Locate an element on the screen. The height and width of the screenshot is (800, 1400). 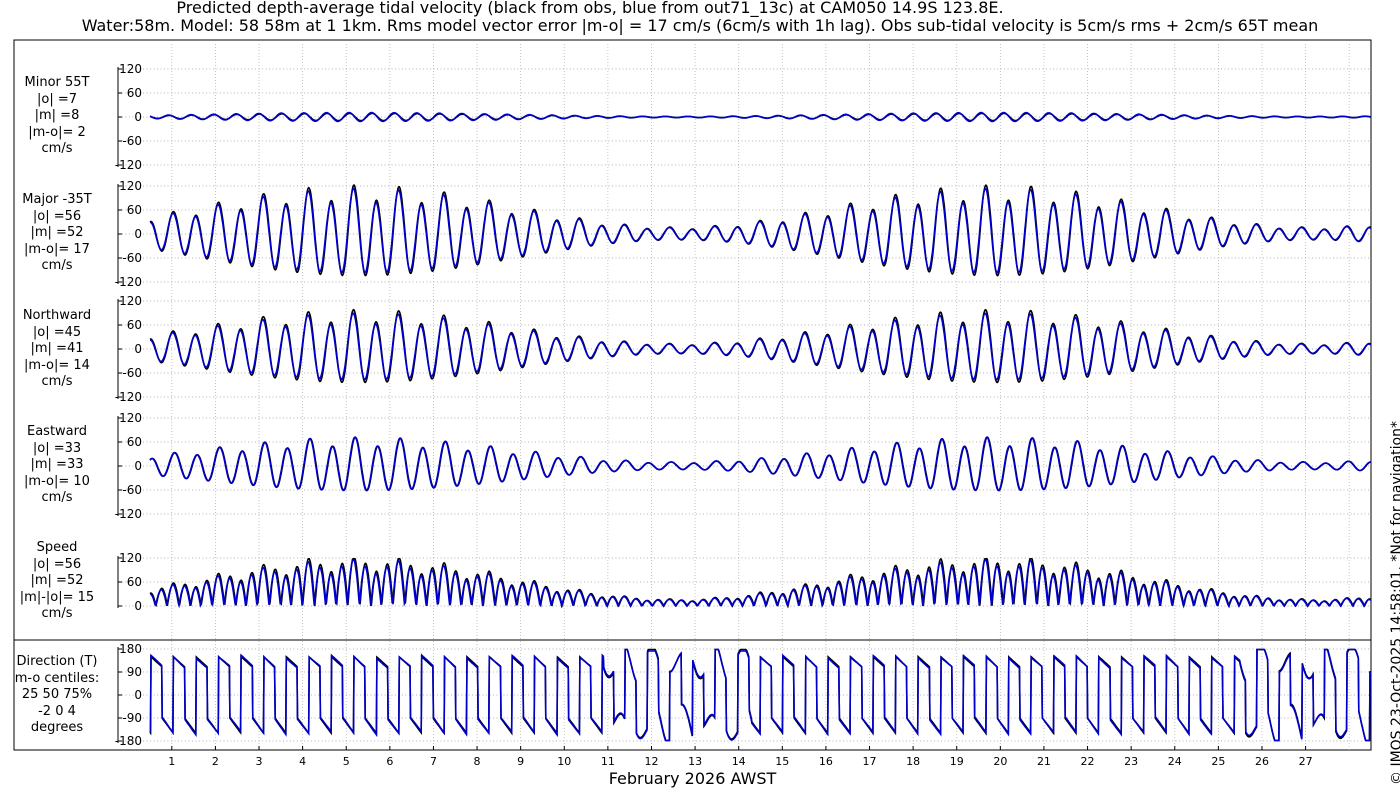
x-tick-label: 8 is located at coordinates (477, 761).